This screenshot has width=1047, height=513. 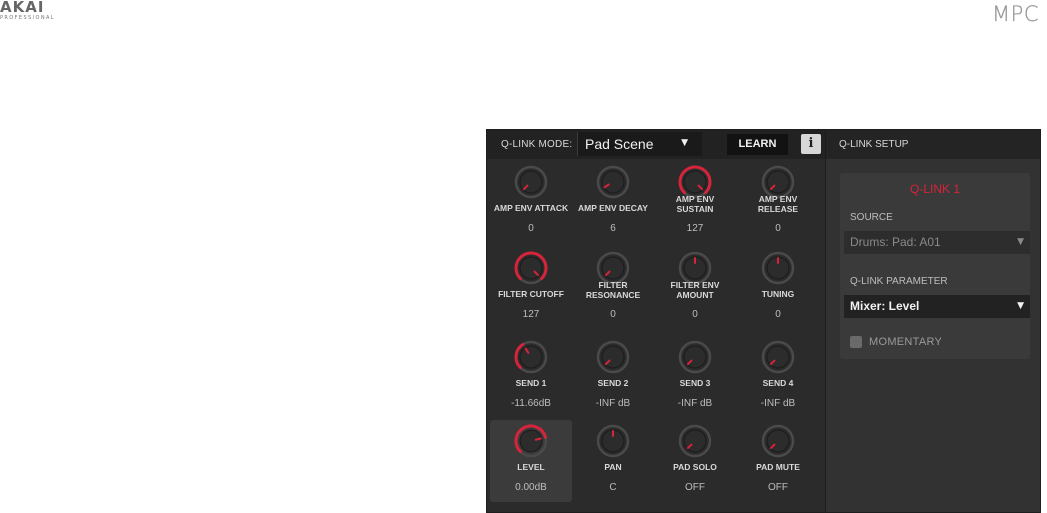 I want to click on knob-label: AMP ENV ATTACK, so click(x=531, y=208).